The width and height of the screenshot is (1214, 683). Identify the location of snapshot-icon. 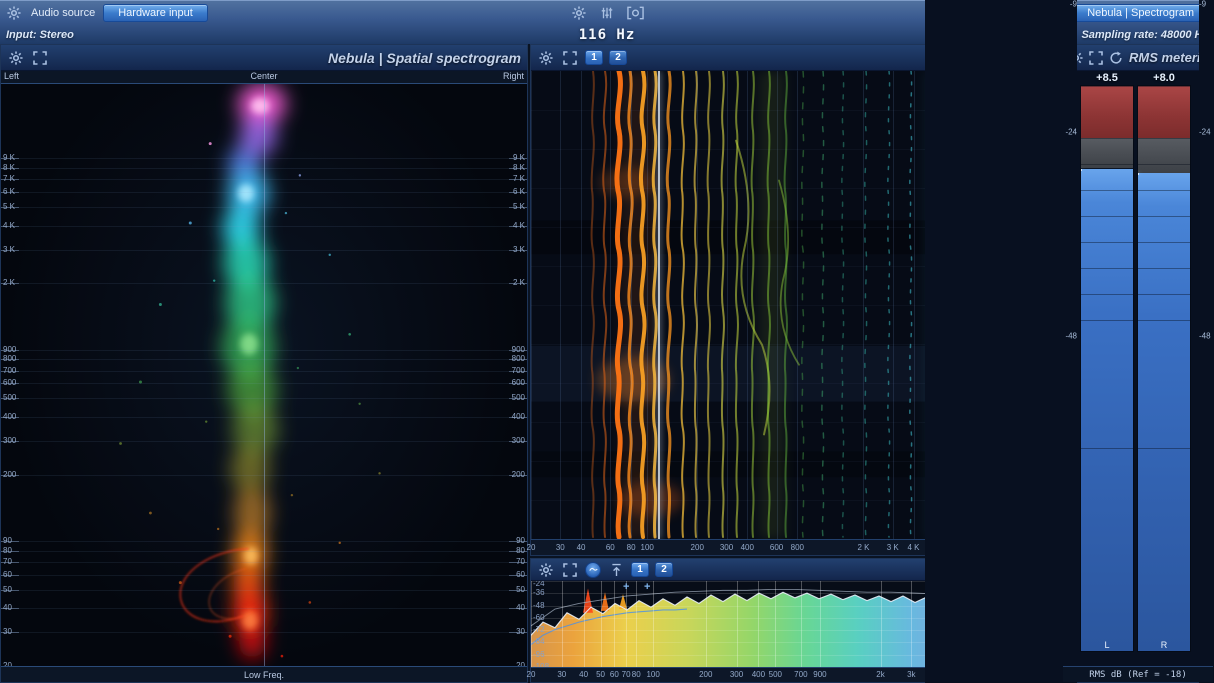
(635, 13).